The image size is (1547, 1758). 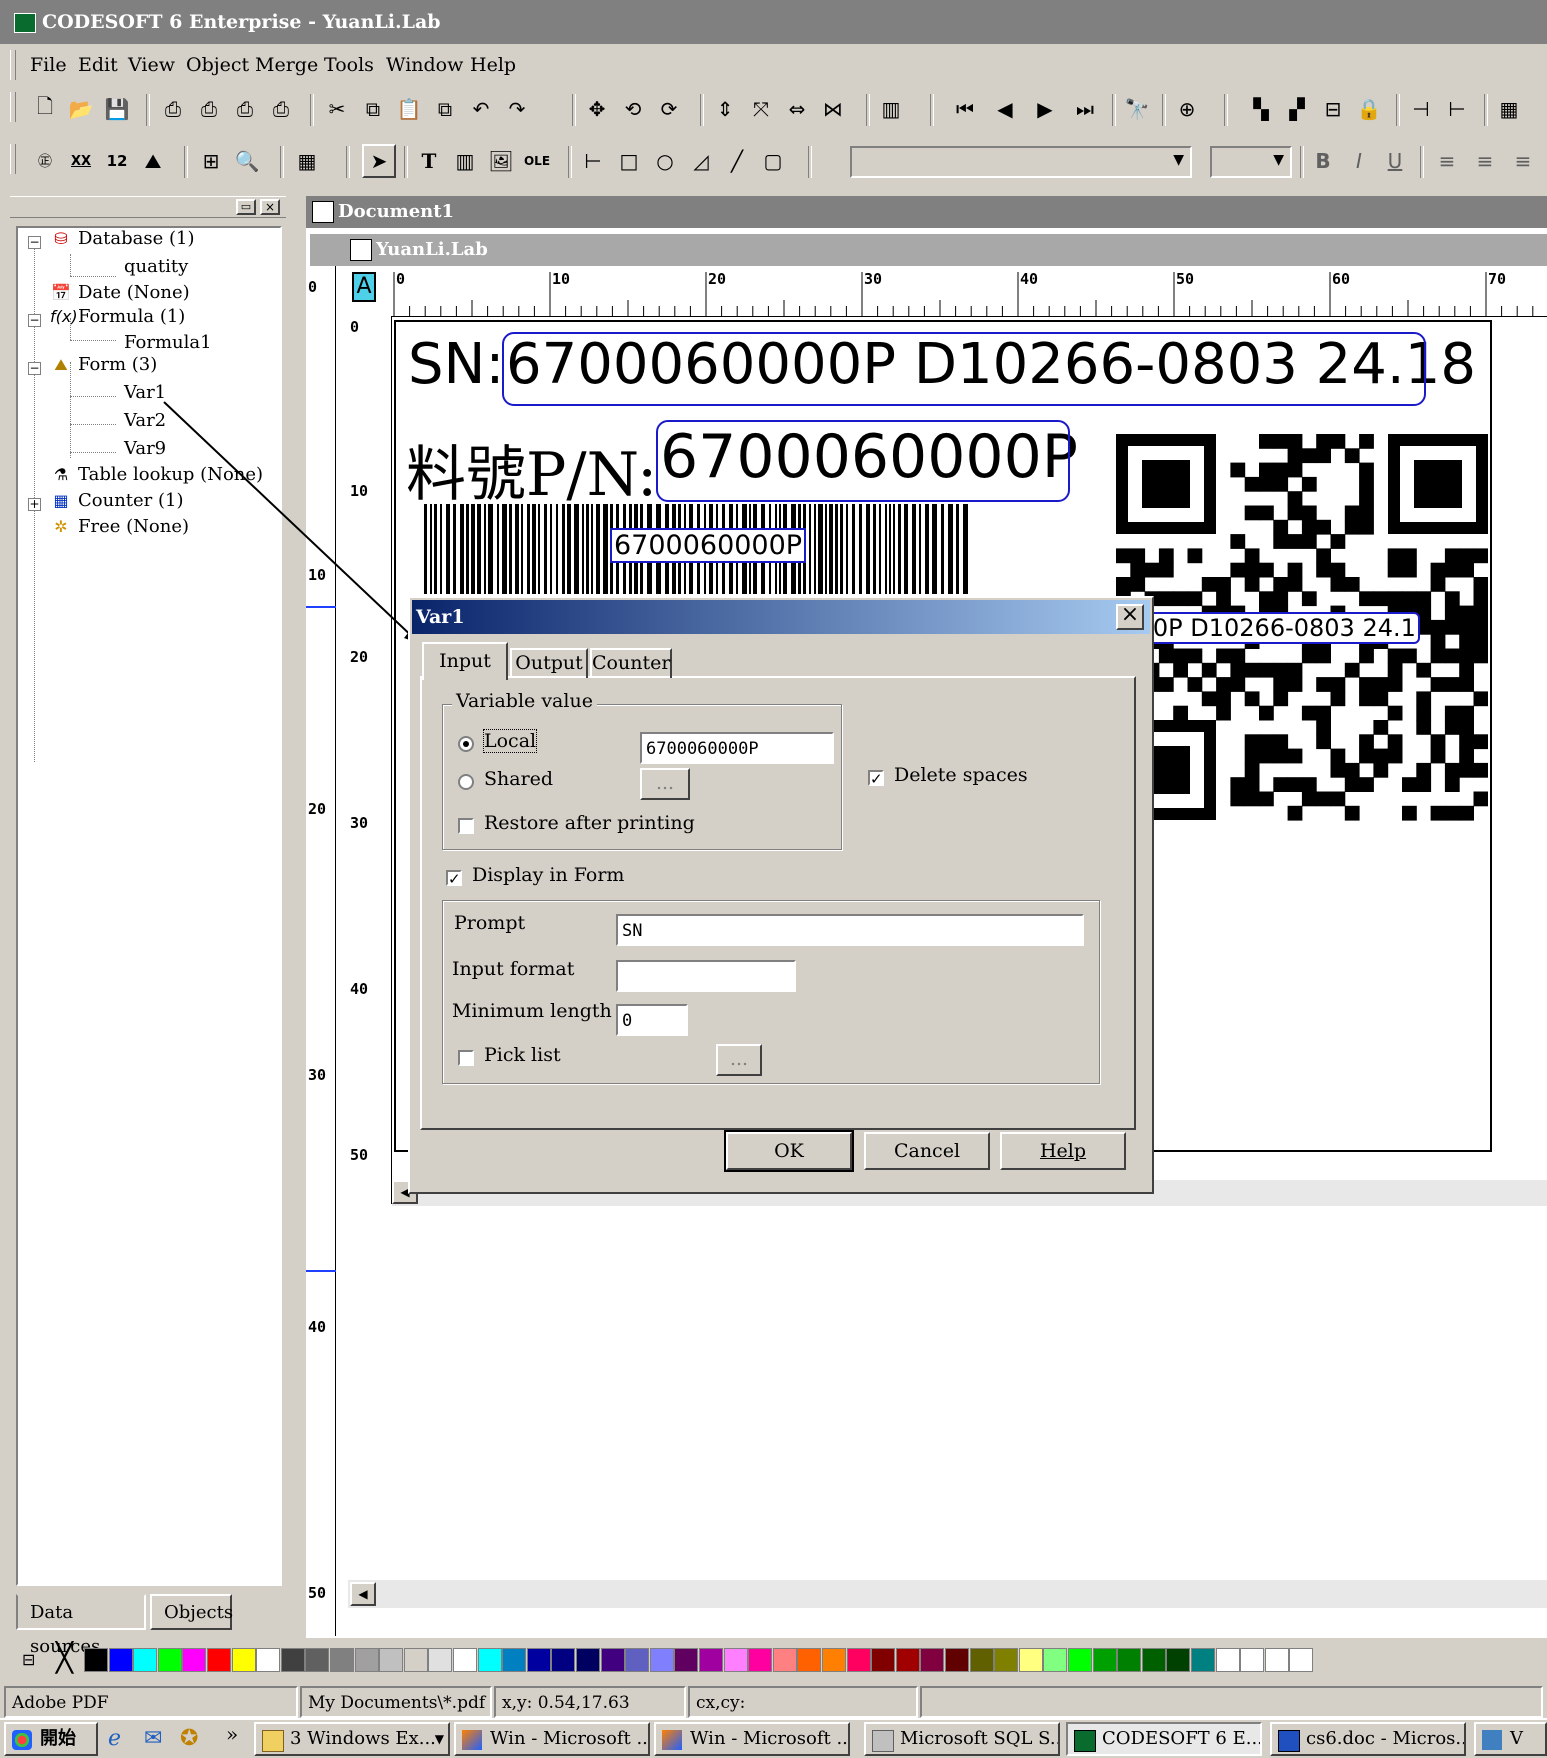 I want to click on underline-button: U, so click(x=1395, y=161).